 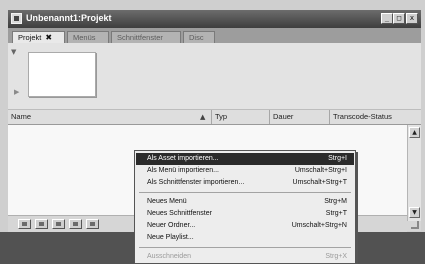 What do you see at coordinates (414, 173) in the screenshot?
I see `vertical-scrollbar: ▲ ▼` at bounding box center [414, 173].